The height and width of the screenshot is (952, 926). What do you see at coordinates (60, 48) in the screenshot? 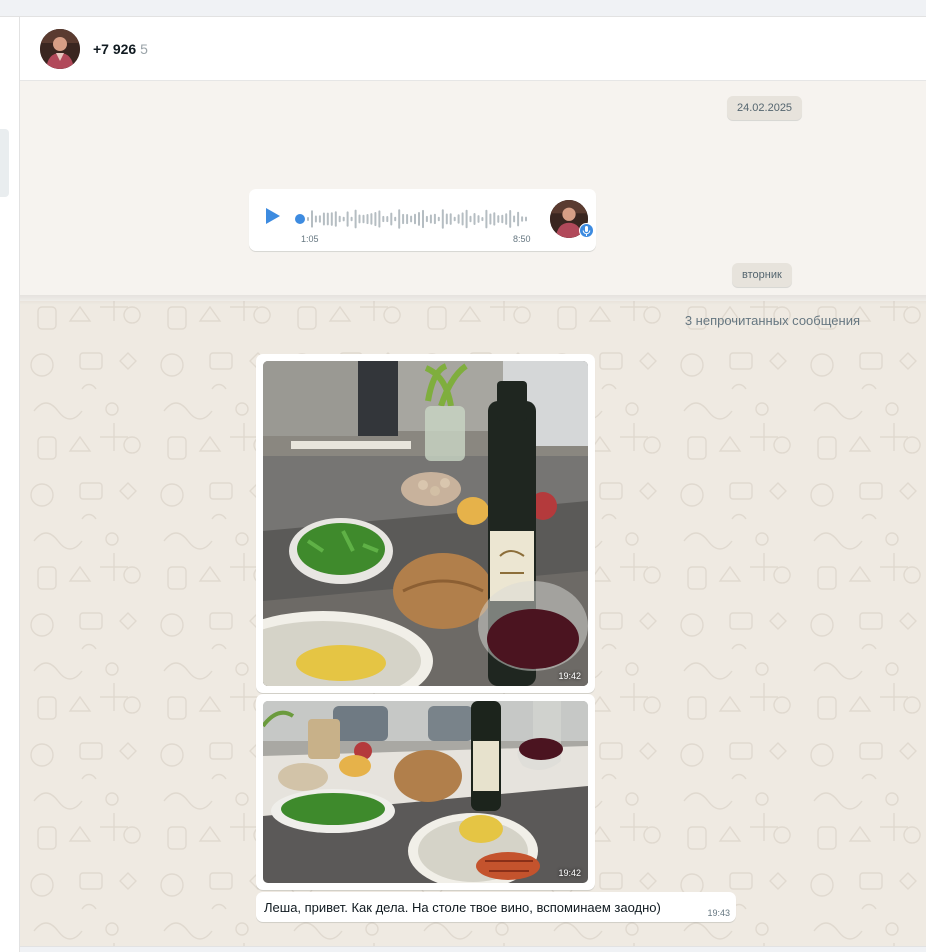
I see `avatar` at bounding box center [60, 48].